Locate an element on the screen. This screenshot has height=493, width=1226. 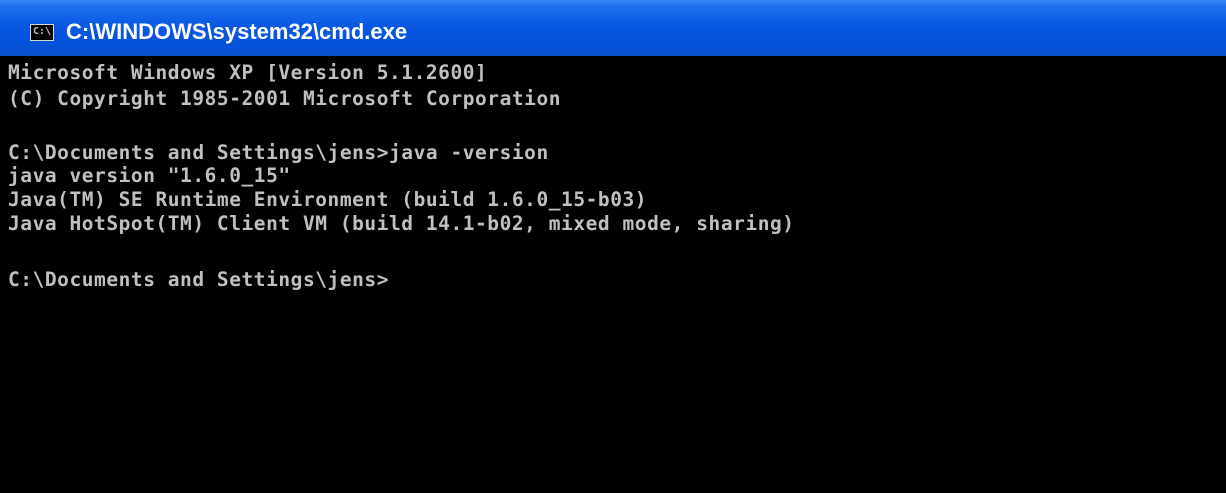
window-title: C:\WINDOWS\system32\cmd.exe is located at coordinates (237, 31).